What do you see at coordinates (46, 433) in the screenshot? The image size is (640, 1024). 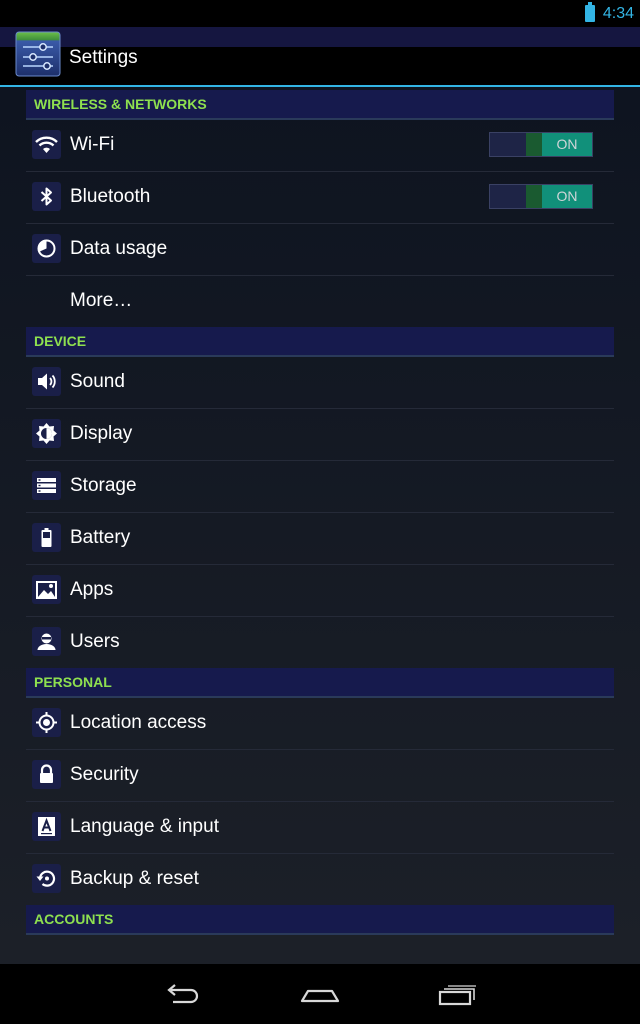 I see `brightness-icon` at bounding box center [46, 433].